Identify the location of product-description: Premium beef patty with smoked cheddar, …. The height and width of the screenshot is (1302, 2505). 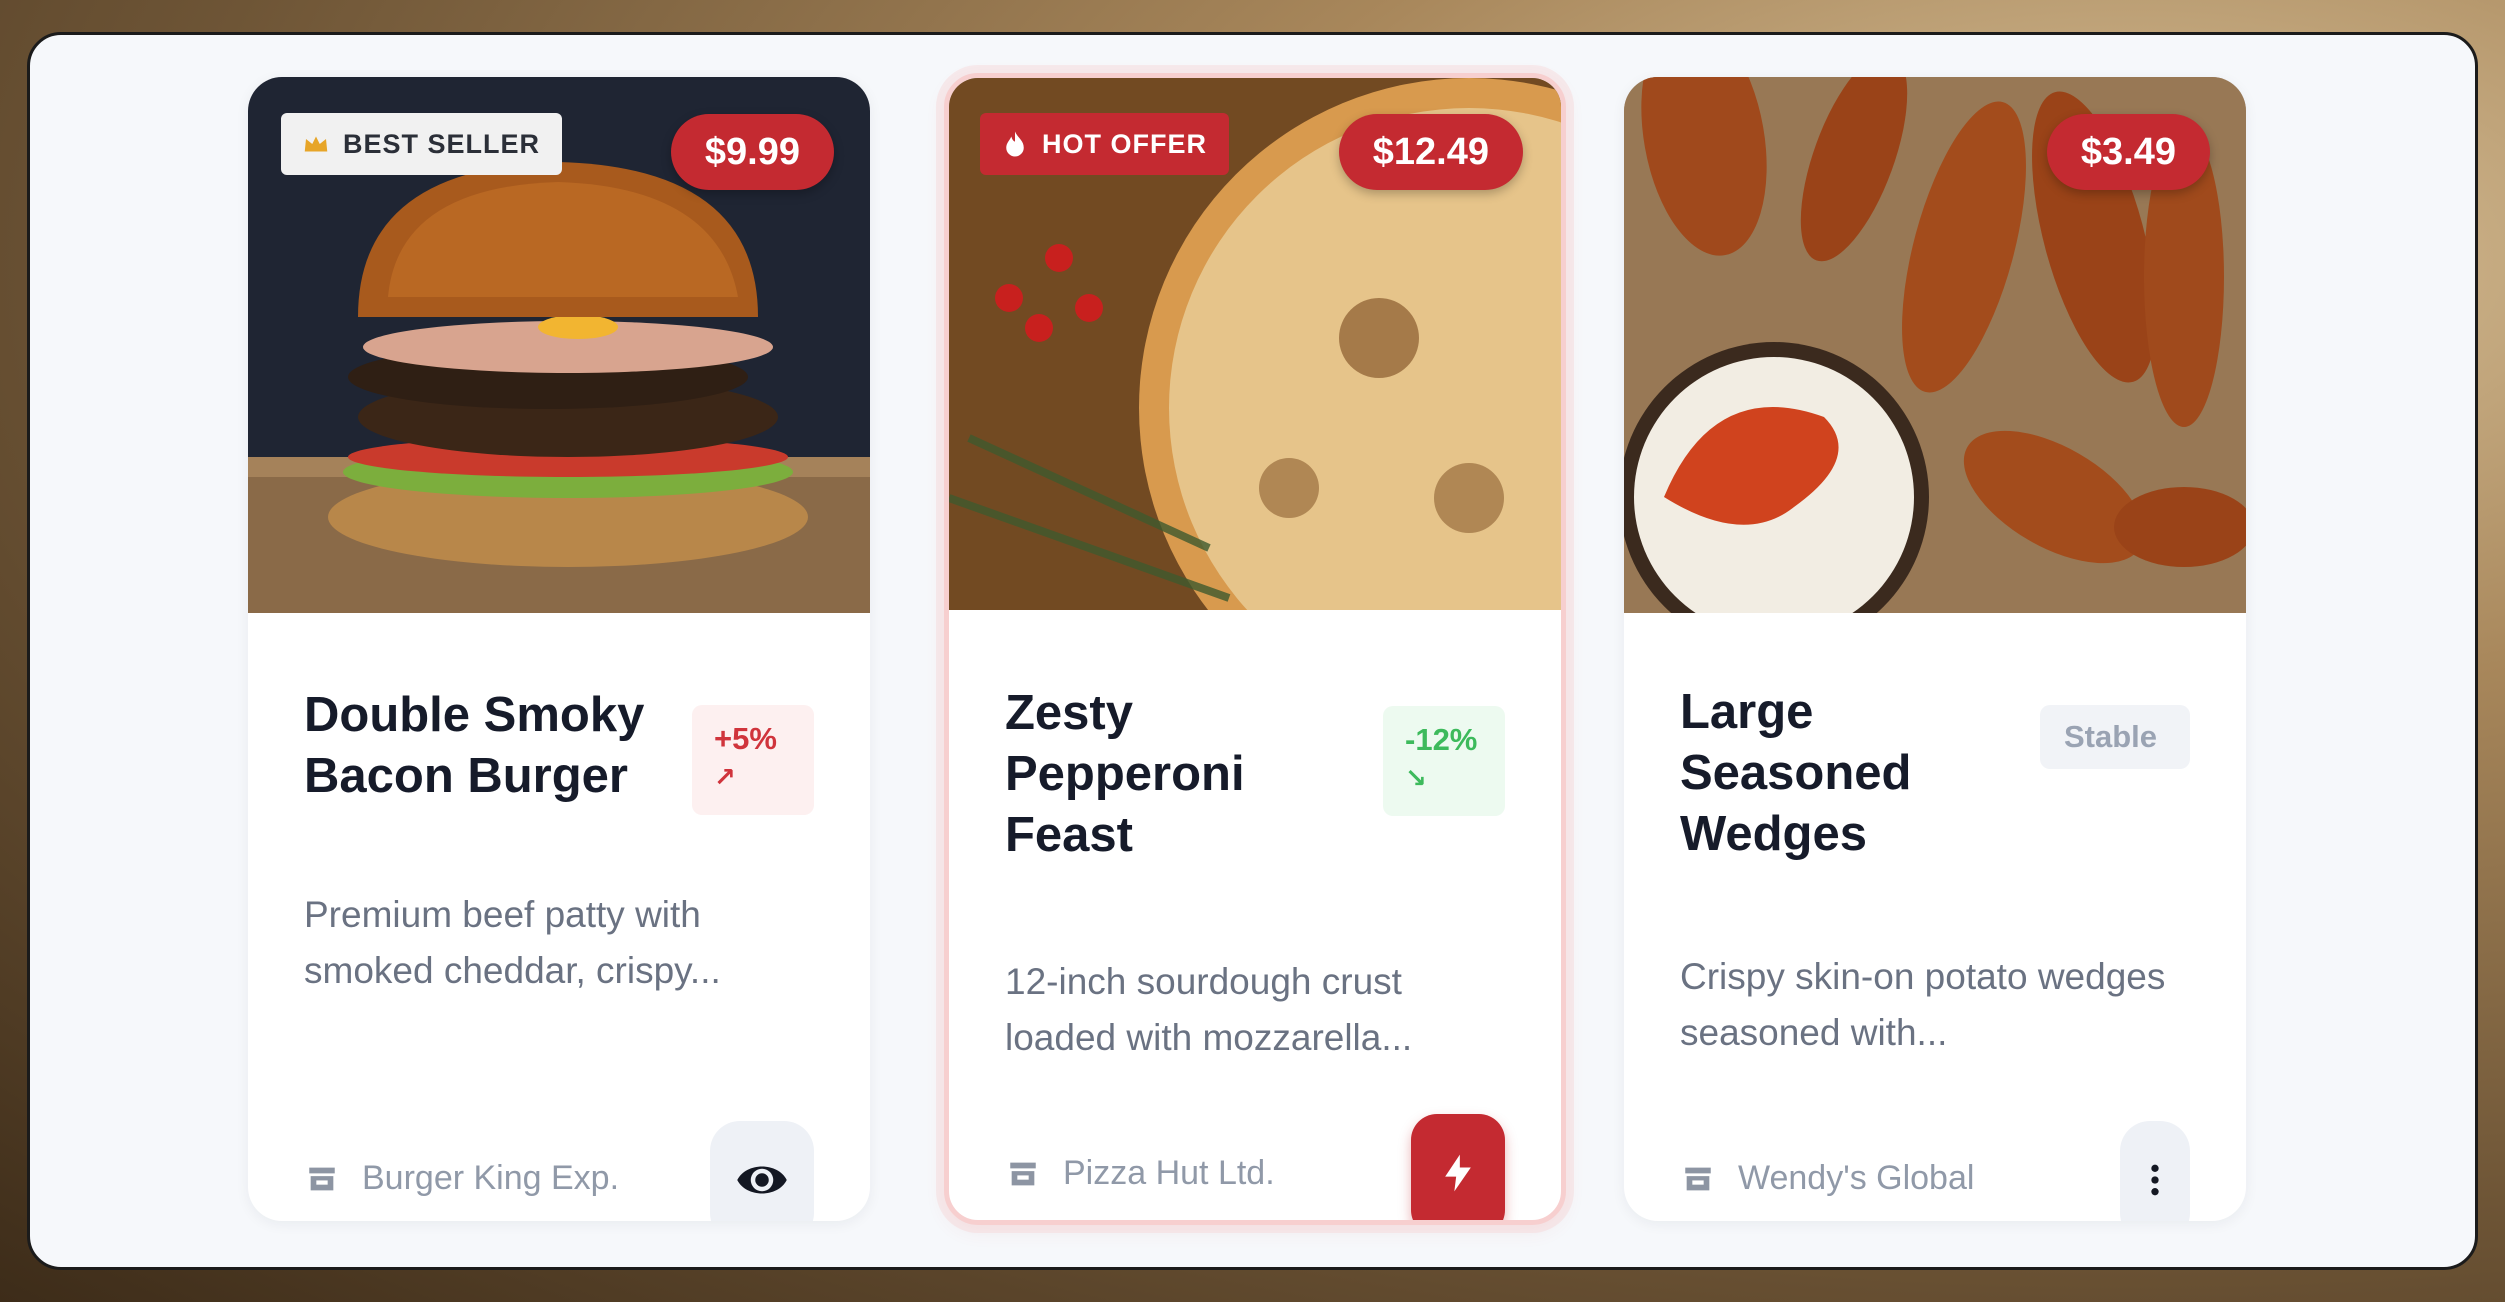
(512, 942).